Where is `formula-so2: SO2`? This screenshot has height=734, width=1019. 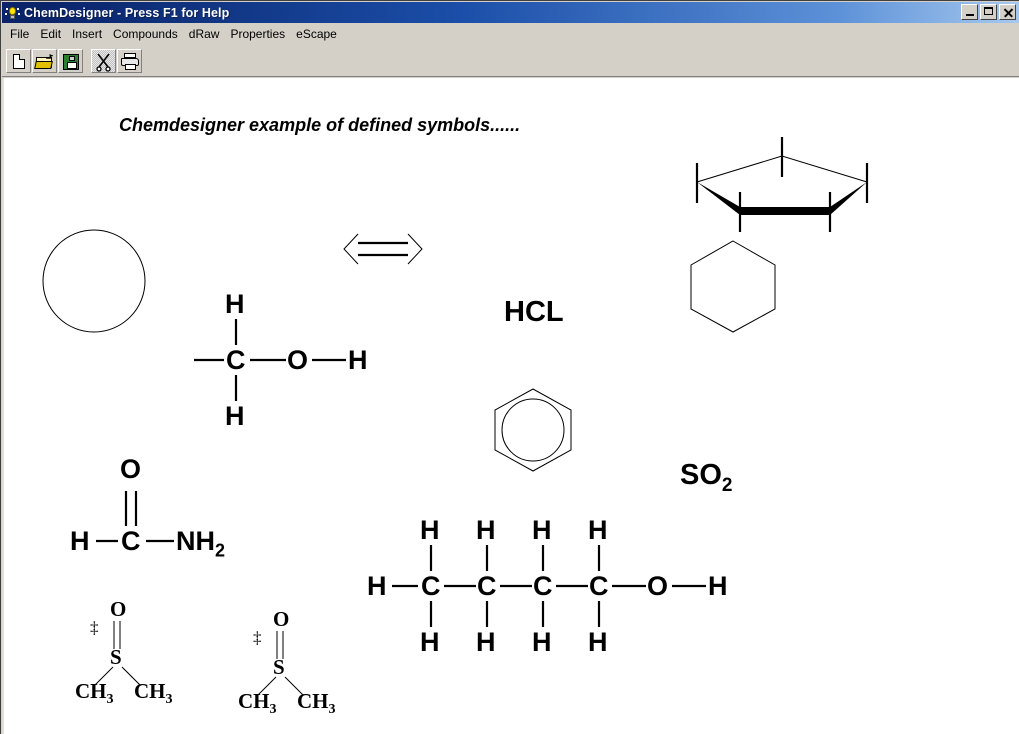
formula-so2: SO2 is located at coordinates (706, 478).